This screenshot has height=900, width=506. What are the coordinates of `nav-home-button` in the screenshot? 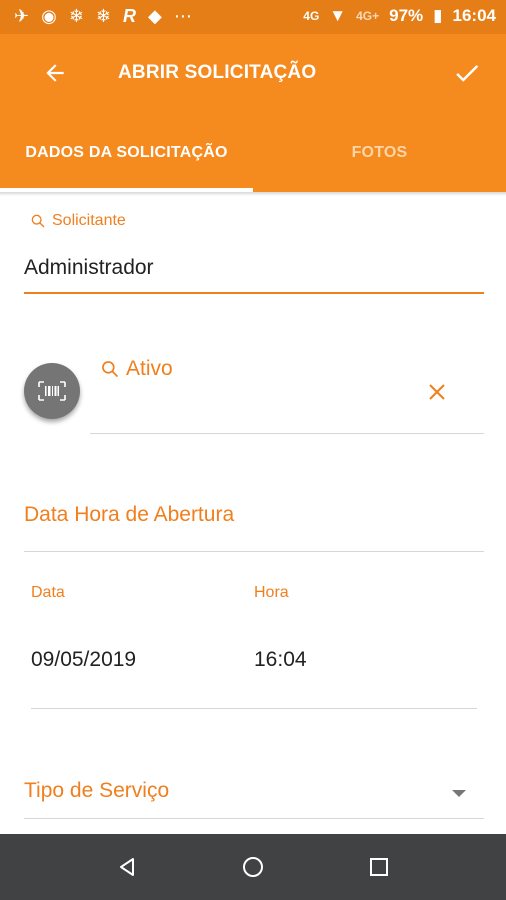 It's located at (253, 867).